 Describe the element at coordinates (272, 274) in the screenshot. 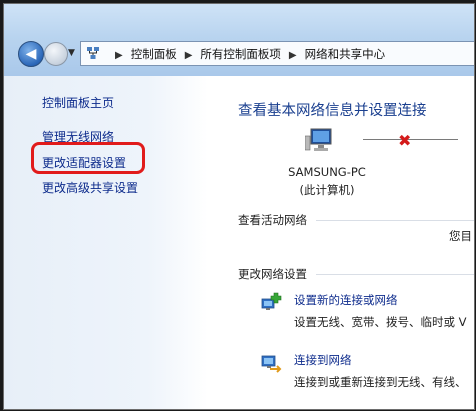

I see `change-settings-heading: 更改网络设置` at that location.